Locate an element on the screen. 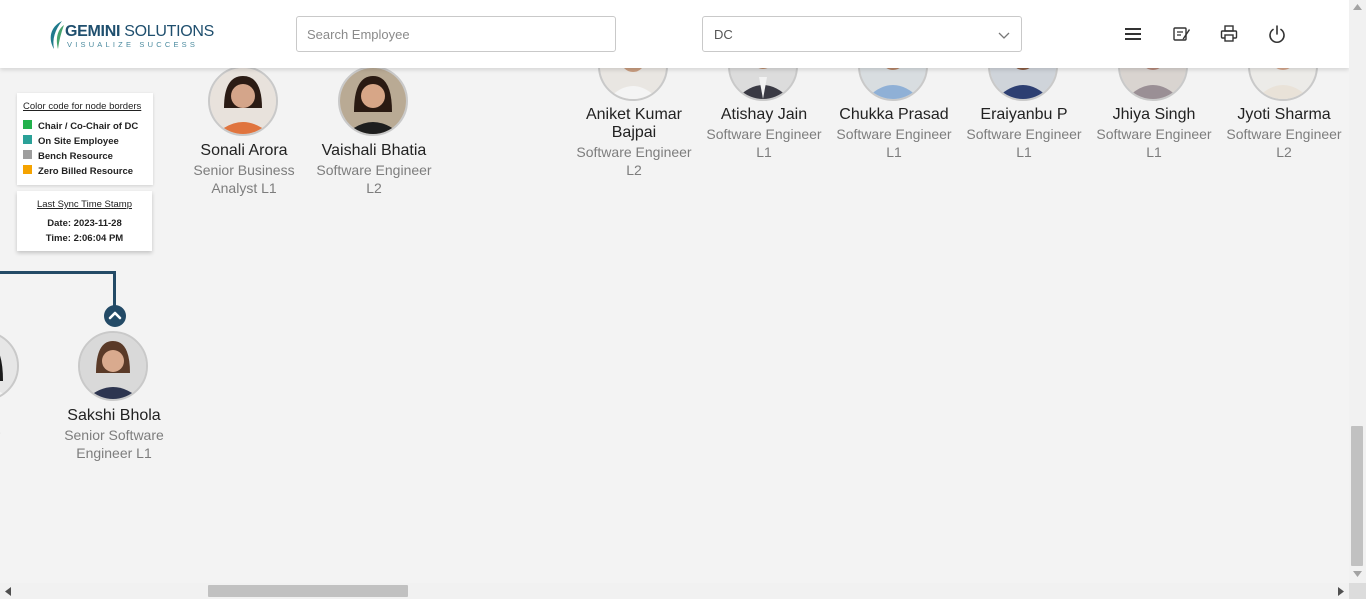 This screenshot has height=599, width=1366. sync-time: Time: 2:06:04 PM is located at coordinates (84, 238).